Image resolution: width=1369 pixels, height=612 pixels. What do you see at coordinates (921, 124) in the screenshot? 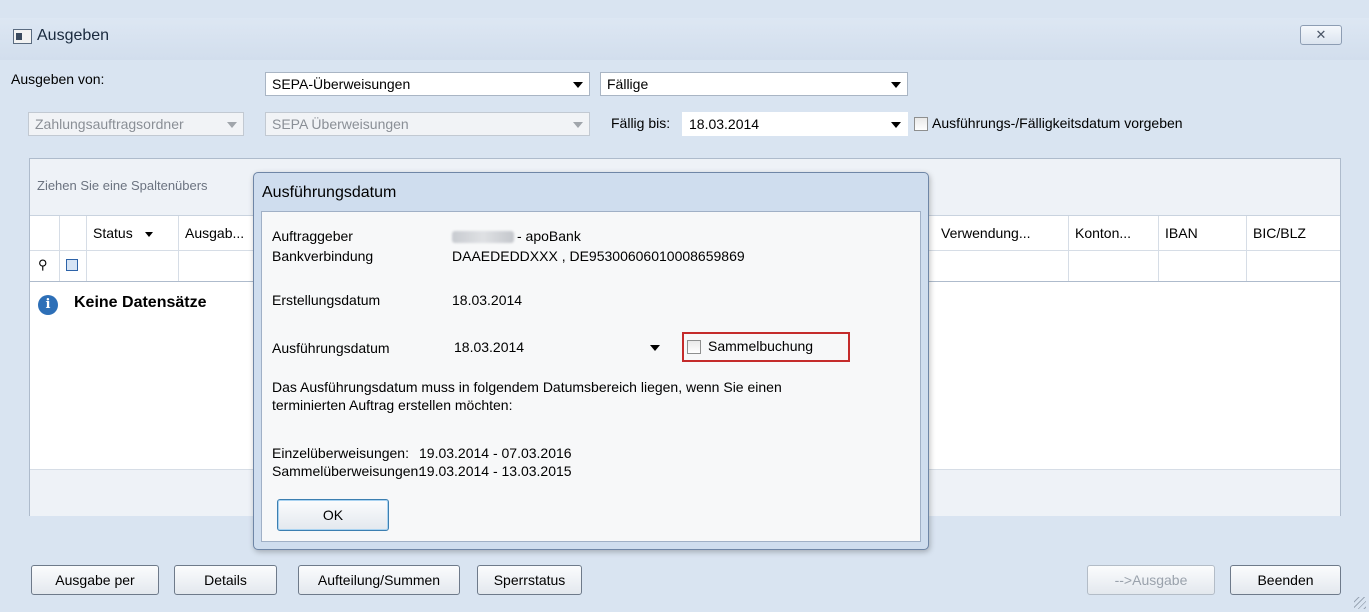
I see `vorgeben-checkbox` at bounding box center [921, 124].